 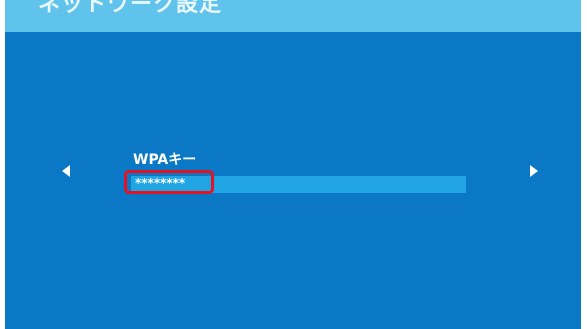 What do you see at coordinates (66, 171) in the screenshot?
I see `triangle-left-icon` at bounding box center [66, 171].